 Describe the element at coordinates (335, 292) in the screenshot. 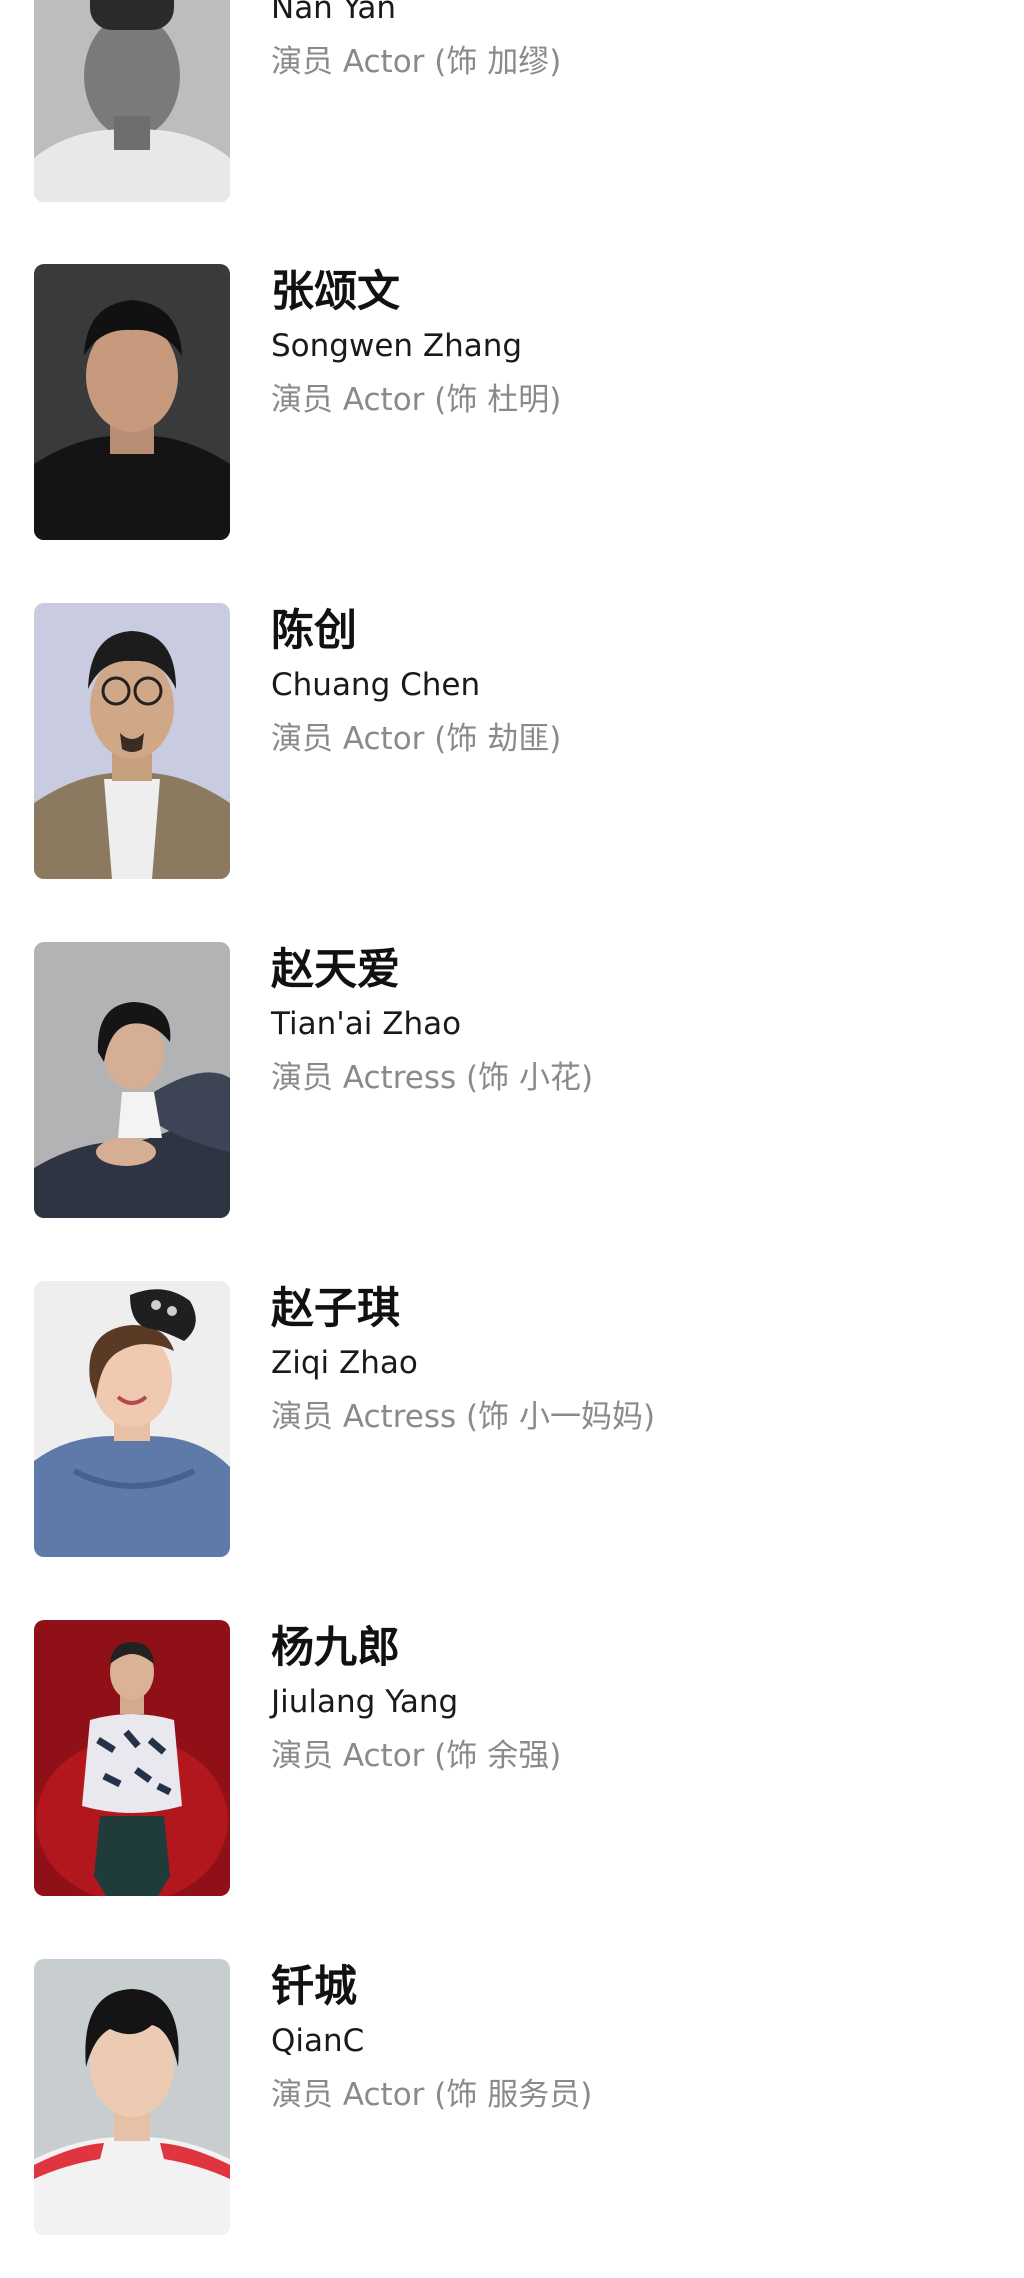

I see `cast-name-cn: 张颂文` at that location.